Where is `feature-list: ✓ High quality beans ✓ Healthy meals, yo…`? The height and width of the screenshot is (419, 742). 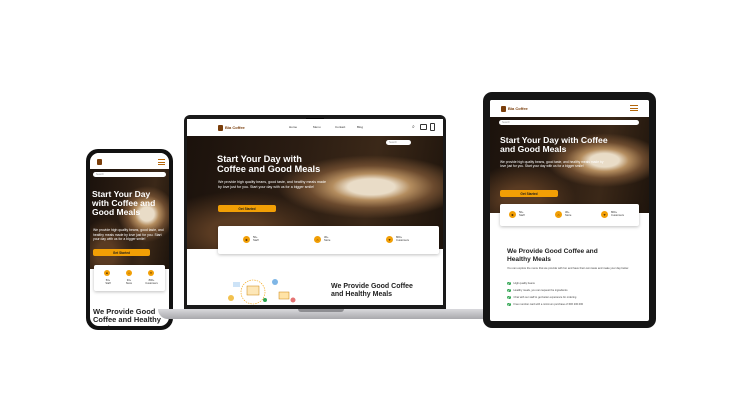 feature-list: ✓ High quality beans ✓ Healthy meals, yo… is located at coordinates (572, 294).